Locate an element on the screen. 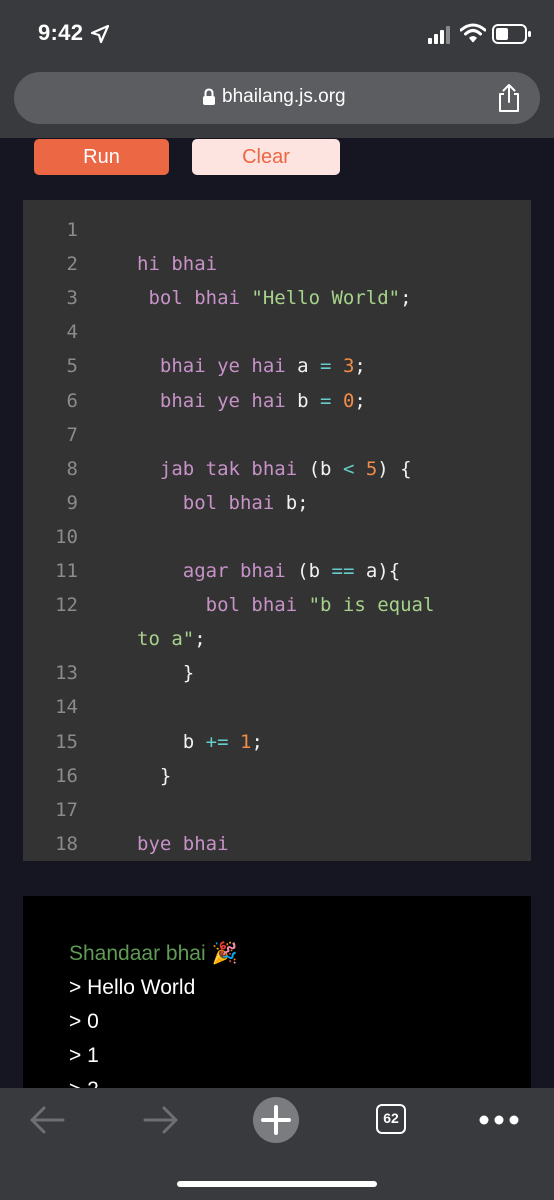 The width and height of the screenshot is (554, 1200). new-tab-plus-icon is located at coordinates (276, 1120).